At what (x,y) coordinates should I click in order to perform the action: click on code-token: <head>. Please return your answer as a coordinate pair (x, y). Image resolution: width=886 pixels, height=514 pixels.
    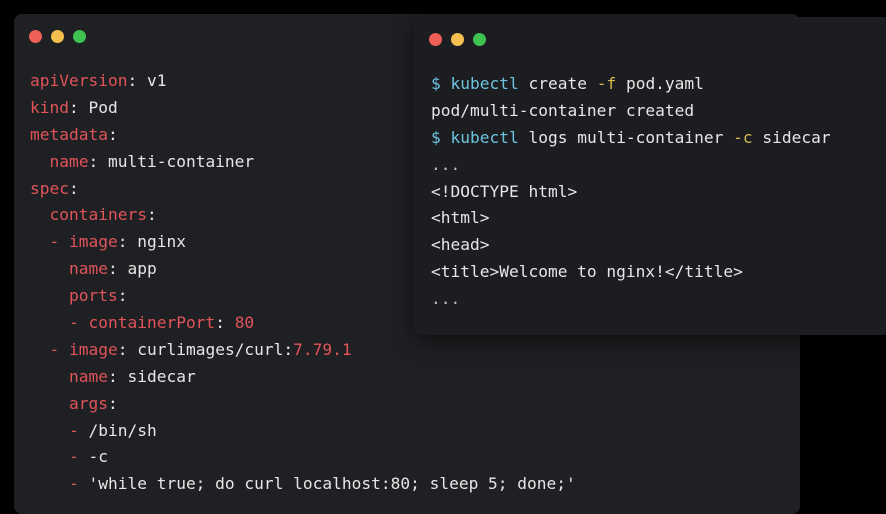
    Looking at the image, I should click on (460, 245).